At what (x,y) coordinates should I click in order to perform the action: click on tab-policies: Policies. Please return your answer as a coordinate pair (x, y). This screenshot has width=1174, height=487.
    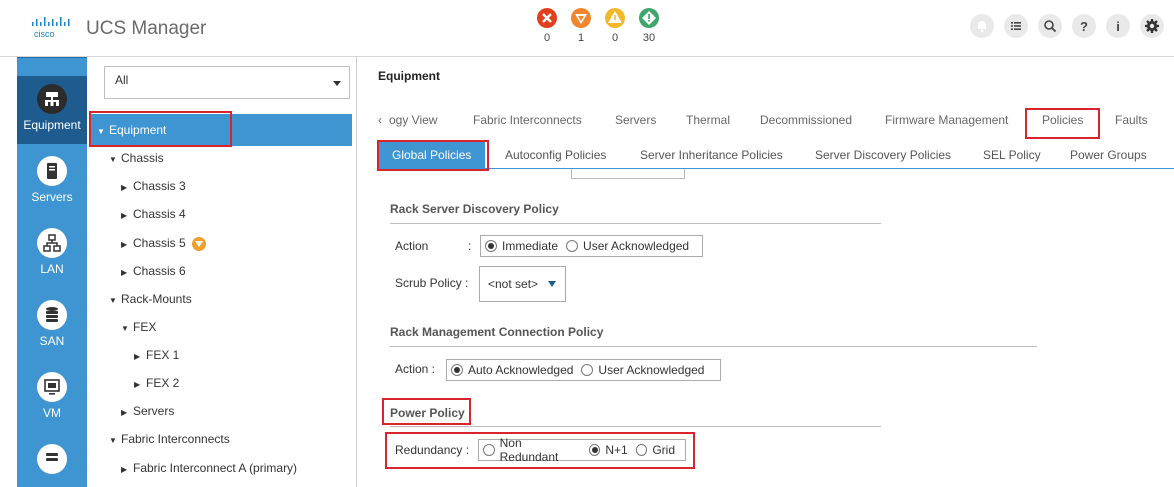
    Looking at the image, I should click on (1062, 120).